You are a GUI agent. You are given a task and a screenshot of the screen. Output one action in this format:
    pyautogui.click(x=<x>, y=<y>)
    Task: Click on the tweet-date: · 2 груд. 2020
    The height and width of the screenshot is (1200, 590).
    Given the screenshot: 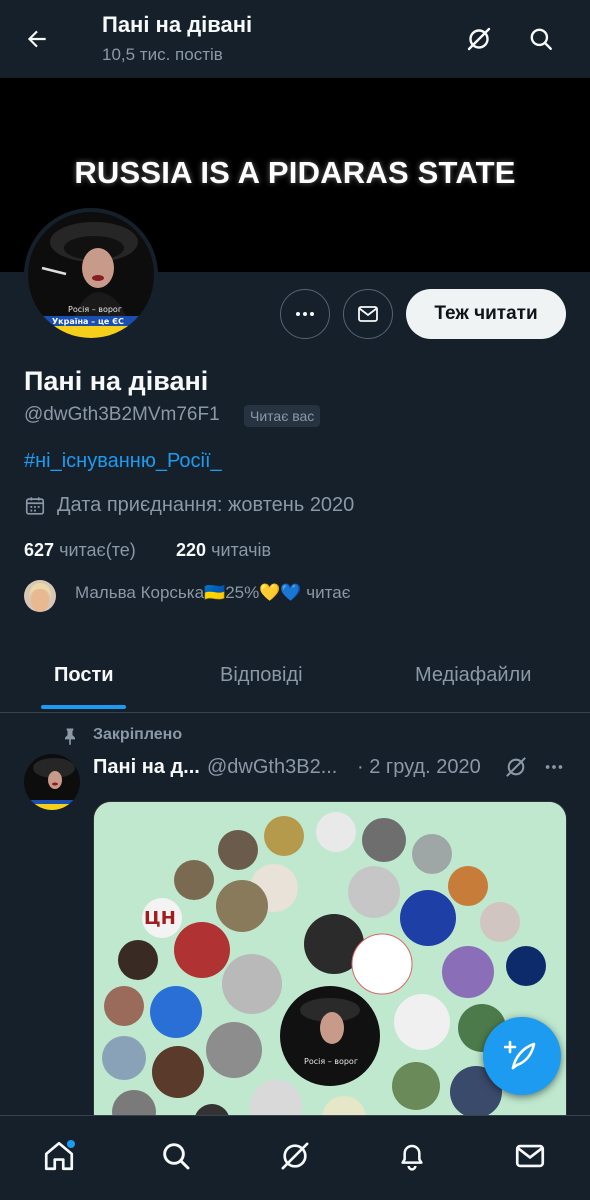 What is the action you would take?
    pyautogui.click(x=419, y=767)
    